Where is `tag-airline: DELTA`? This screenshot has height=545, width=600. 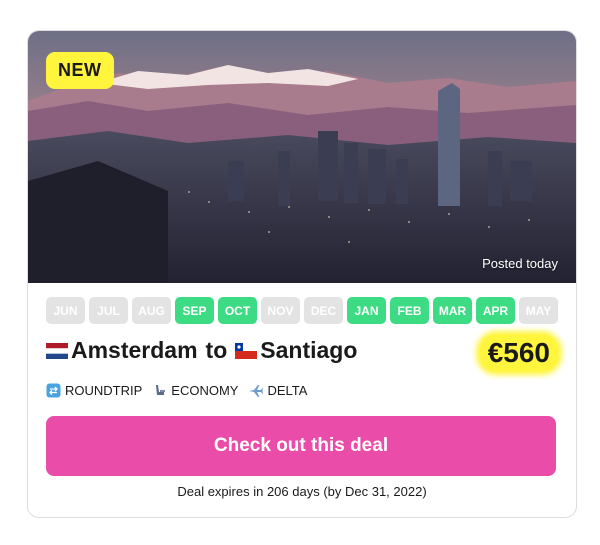 tag-airline: DELTA is located at coordinates (277, 390).